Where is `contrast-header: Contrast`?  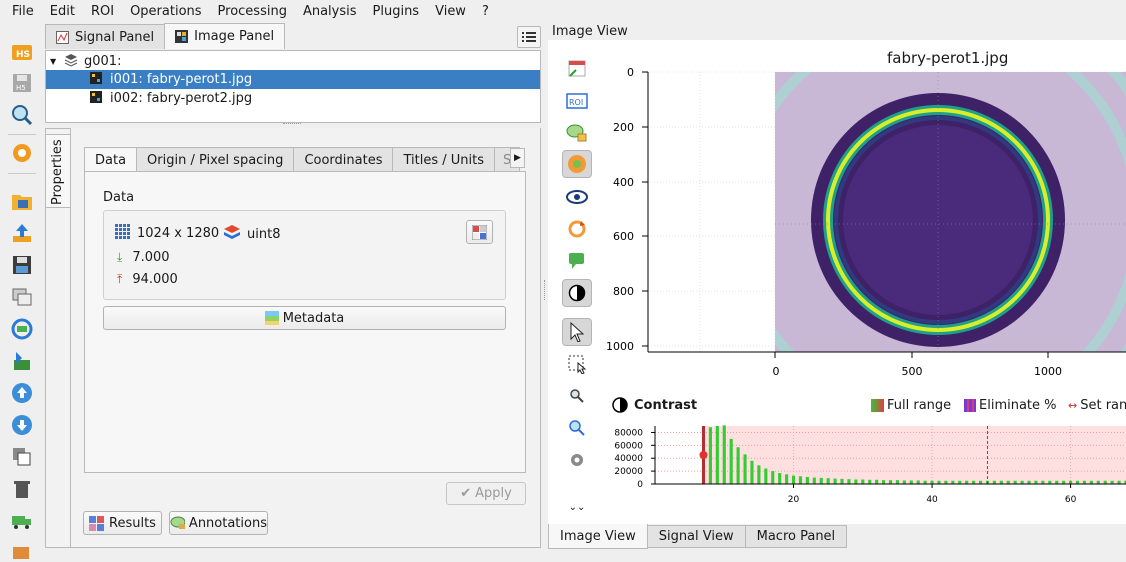
contrast-header: Contrast is located at coordinates (654, 405).